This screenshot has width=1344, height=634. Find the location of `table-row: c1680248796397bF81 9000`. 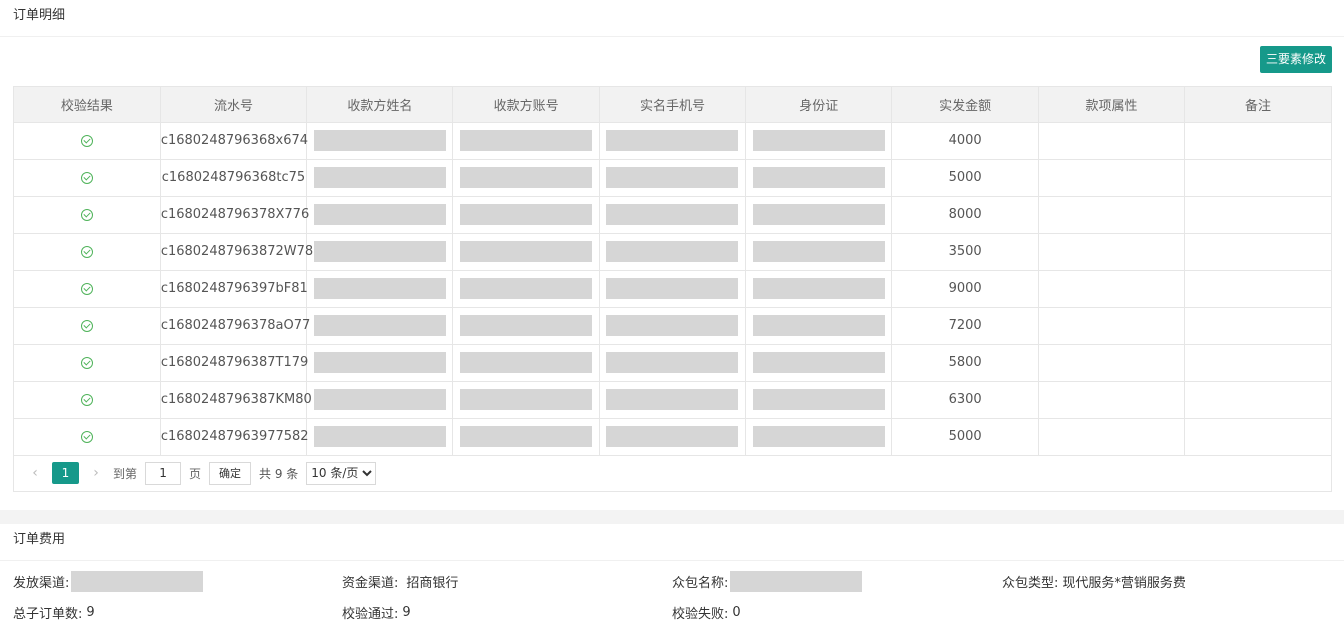

table-row: c1680248796397bF81 9000 is located at coordinates (672, 289).